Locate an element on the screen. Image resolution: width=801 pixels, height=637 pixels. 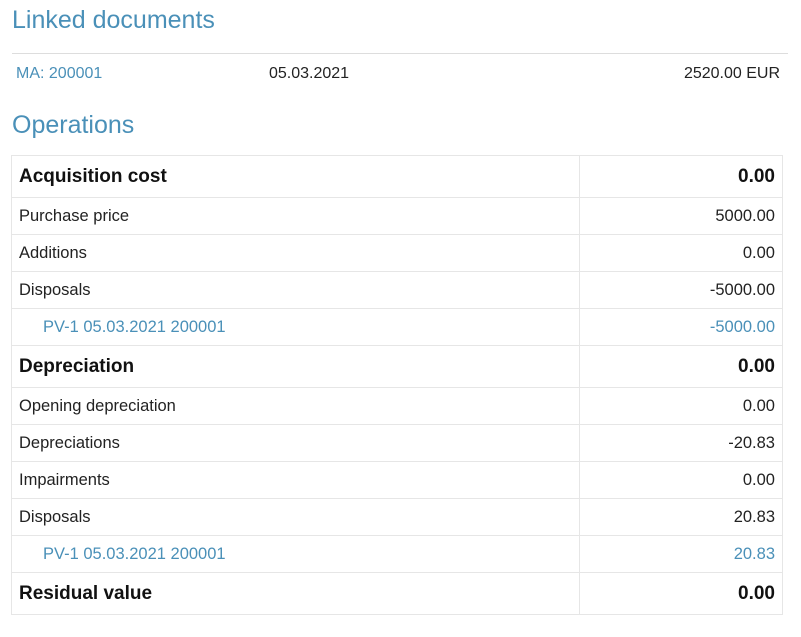
table-row-disposals-depreciation: Disposals 20.83 is located at coordinates (397, 517).